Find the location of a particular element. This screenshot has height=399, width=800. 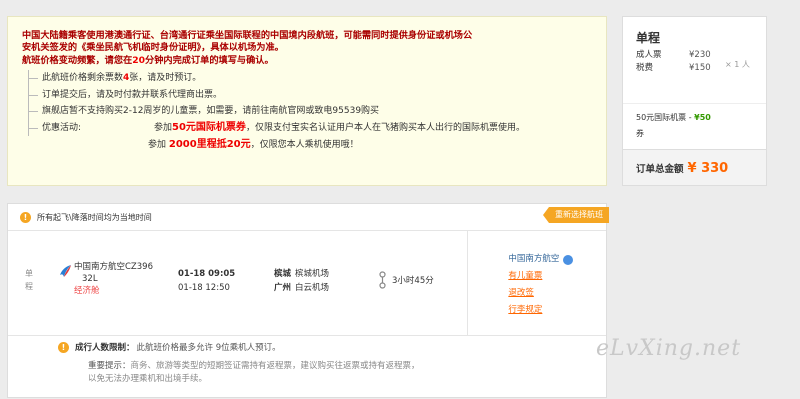

promo2-desc: ，仅限您本人乘机使用哦！ is located at coordinates (304, 145).